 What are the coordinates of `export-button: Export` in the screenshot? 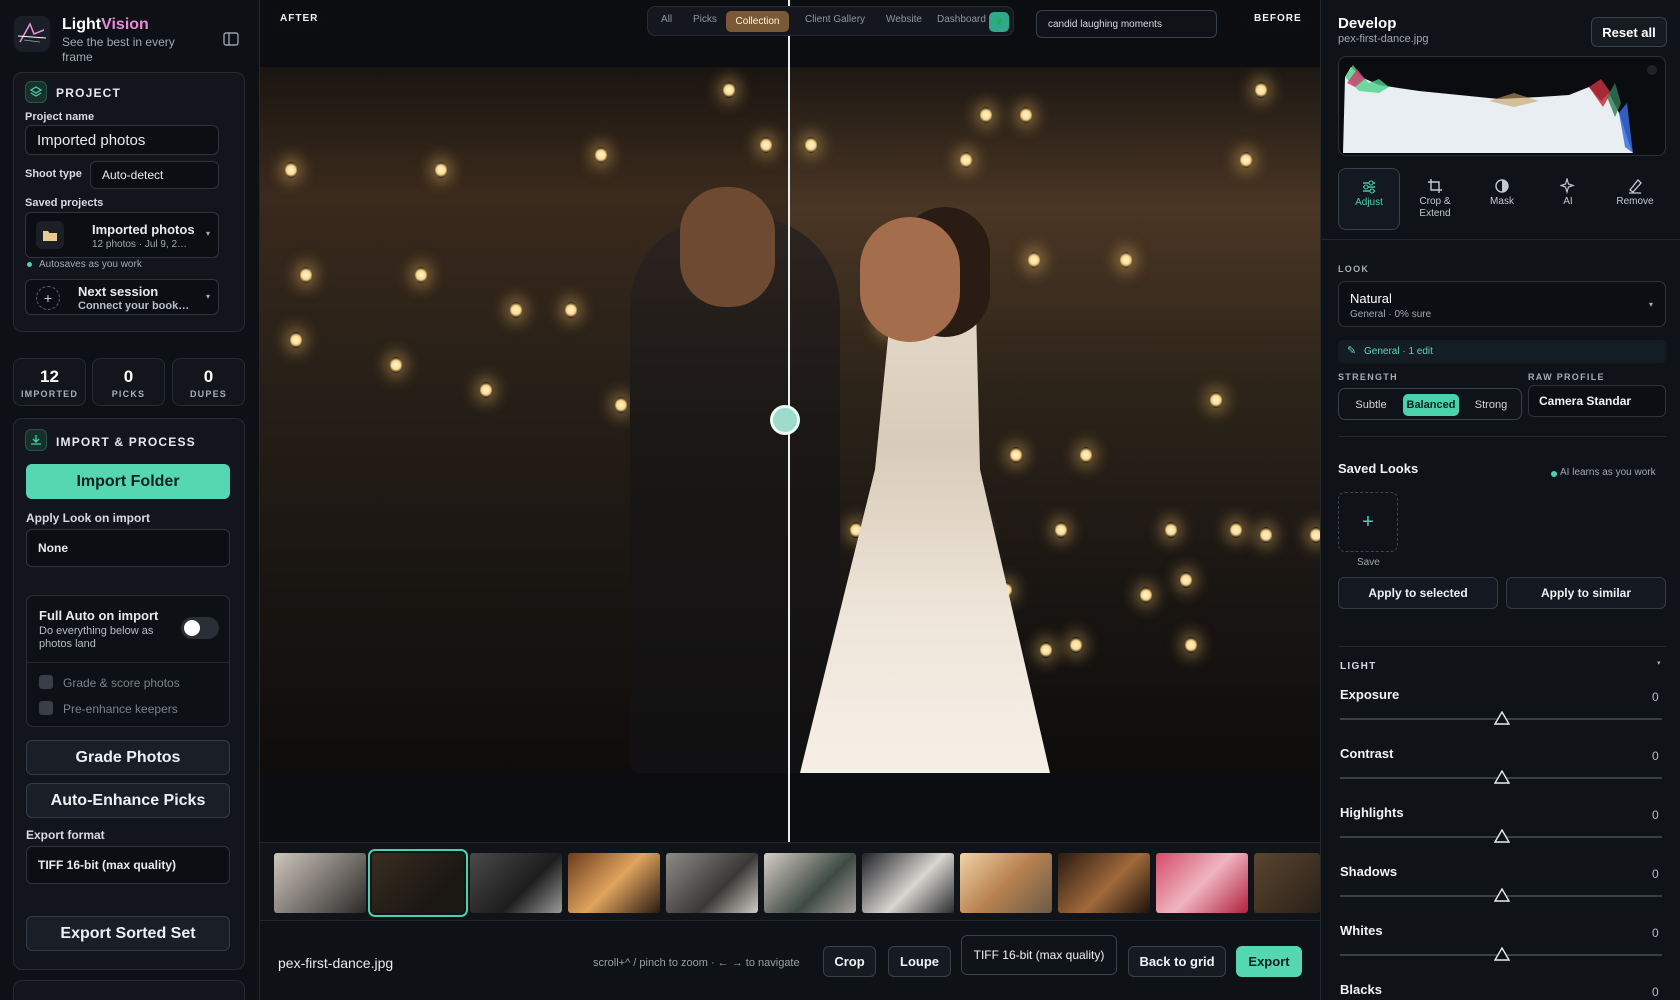 It's located at (1269, 961).